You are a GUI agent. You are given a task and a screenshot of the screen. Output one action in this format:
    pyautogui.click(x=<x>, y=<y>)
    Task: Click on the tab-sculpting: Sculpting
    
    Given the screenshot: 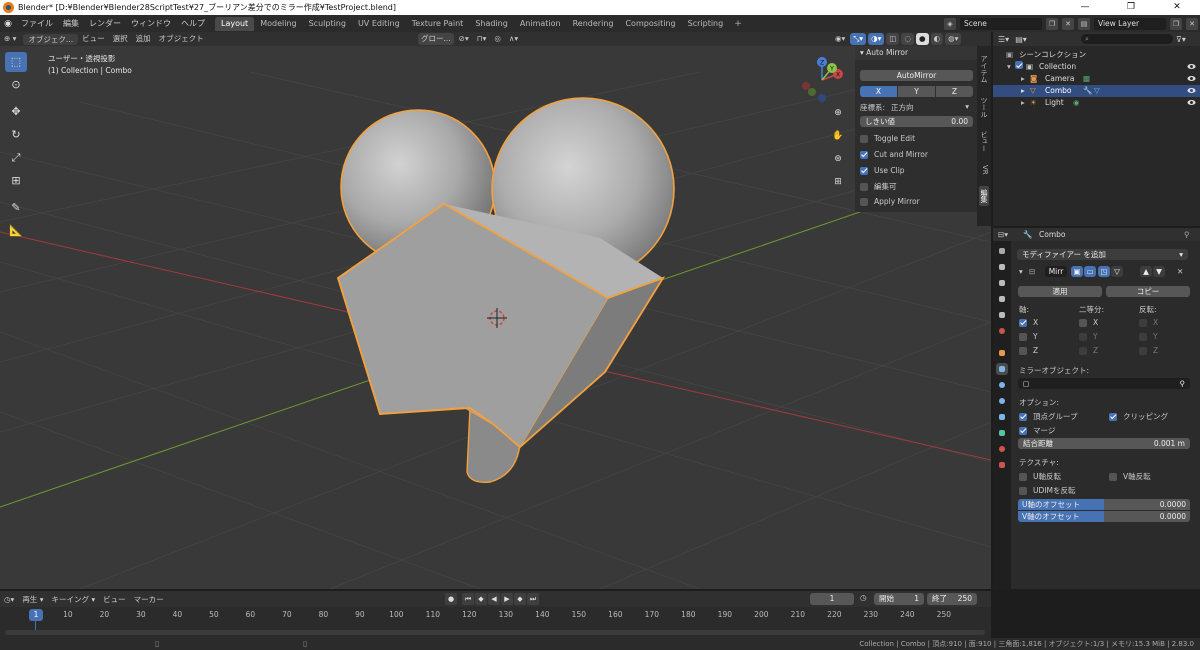 What is the action you would take?
    pyautogui.click(x=327, y=24)
    